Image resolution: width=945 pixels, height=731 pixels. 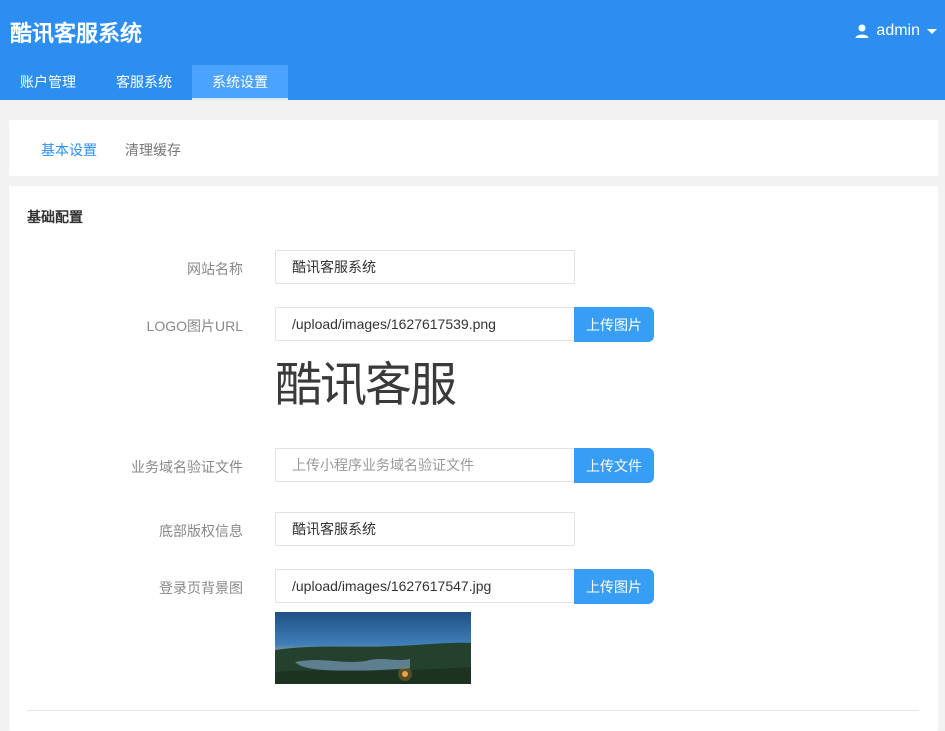 I want to click on upload-bg-button: 上传图片, so click(x=614, y=586).